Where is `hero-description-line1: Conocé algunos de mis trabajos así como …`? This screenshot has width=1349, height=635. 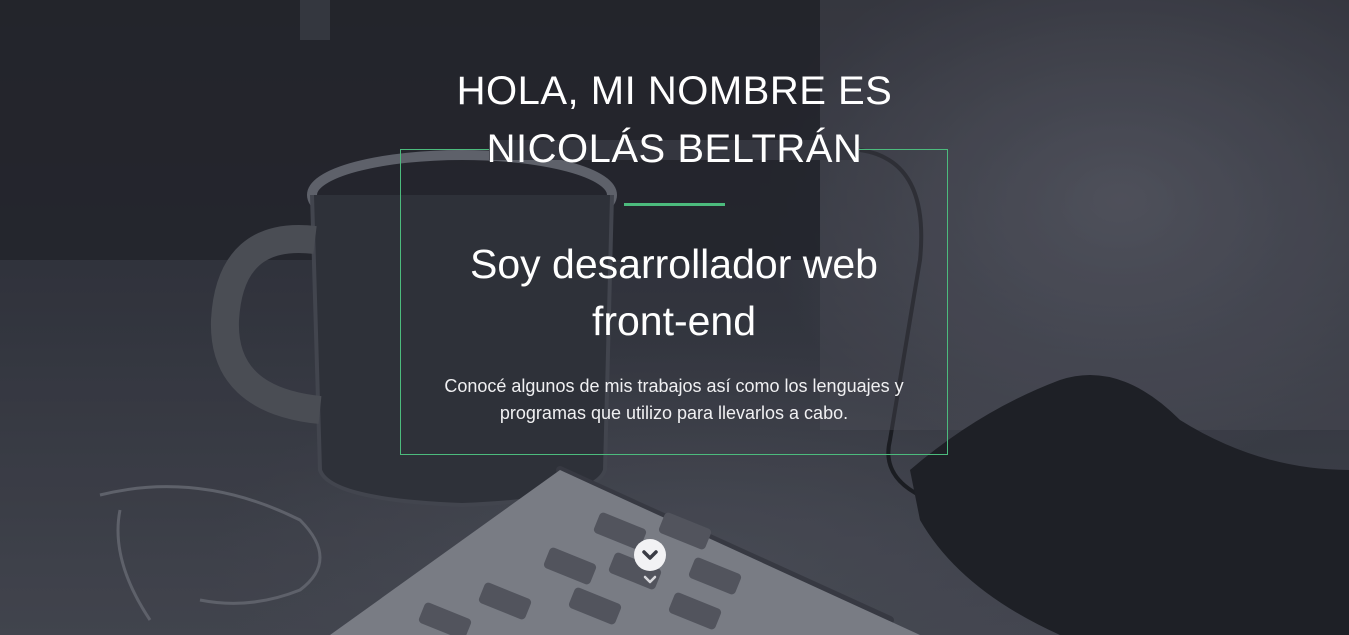
hero-description-line1: Conocé algunos de mis trabajos así como … is located at coordinates (674, 386).